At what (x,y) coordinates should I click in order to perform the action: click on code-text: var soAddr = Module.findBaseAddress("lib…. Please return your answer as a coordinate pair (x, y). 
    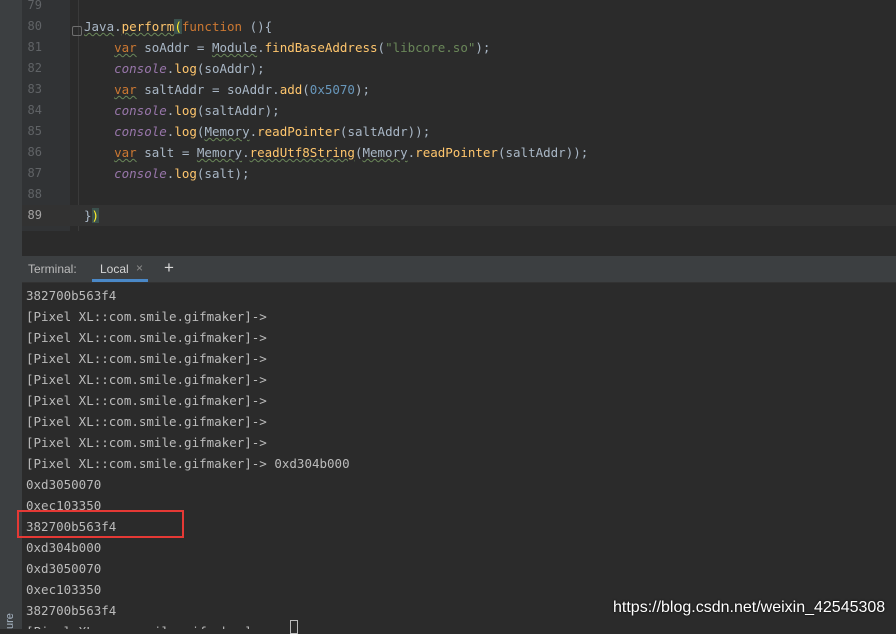
    Looking at the image, I should click on (302, 47).